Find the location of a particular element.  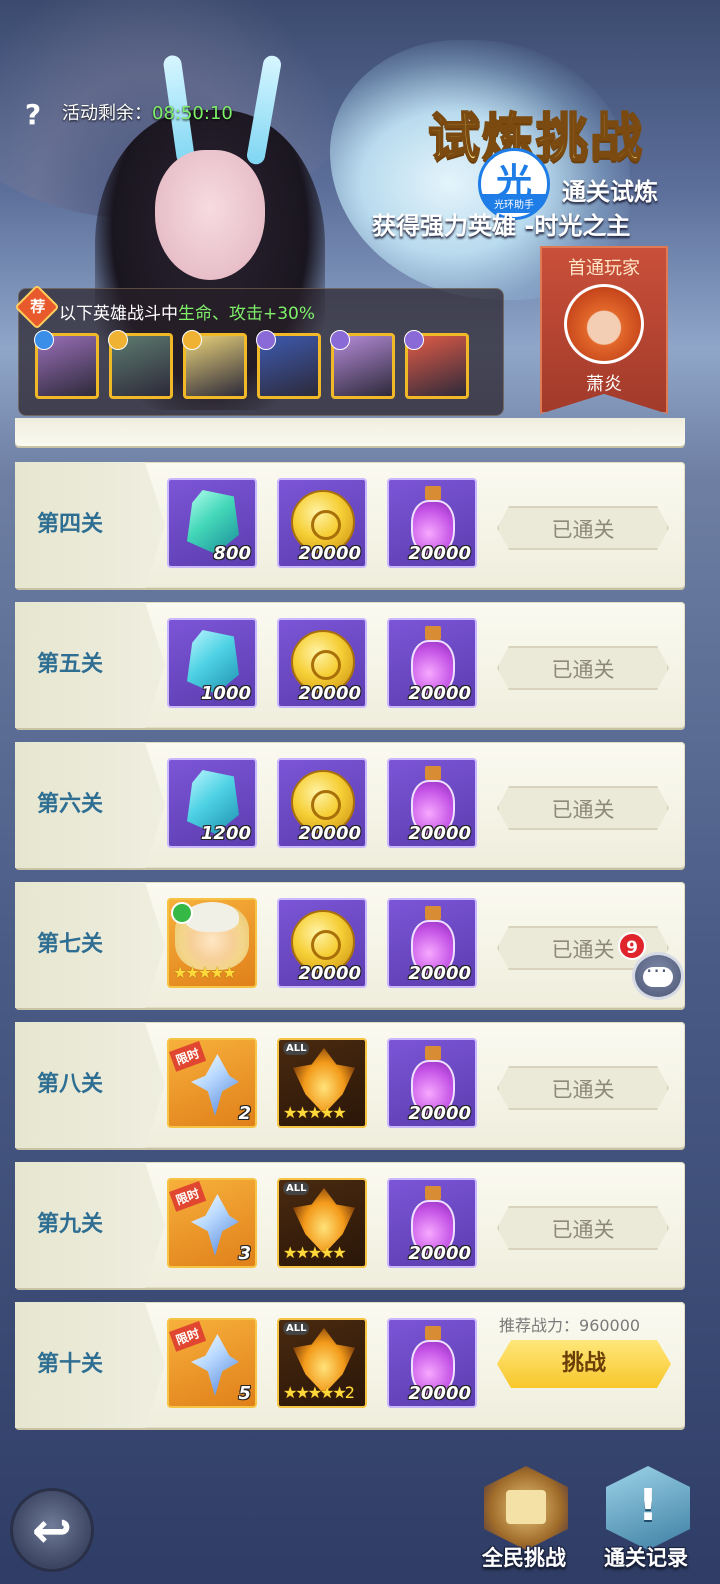

reward-emblem: ALL ★★★★★2 is located at coordinates (322, 1363).